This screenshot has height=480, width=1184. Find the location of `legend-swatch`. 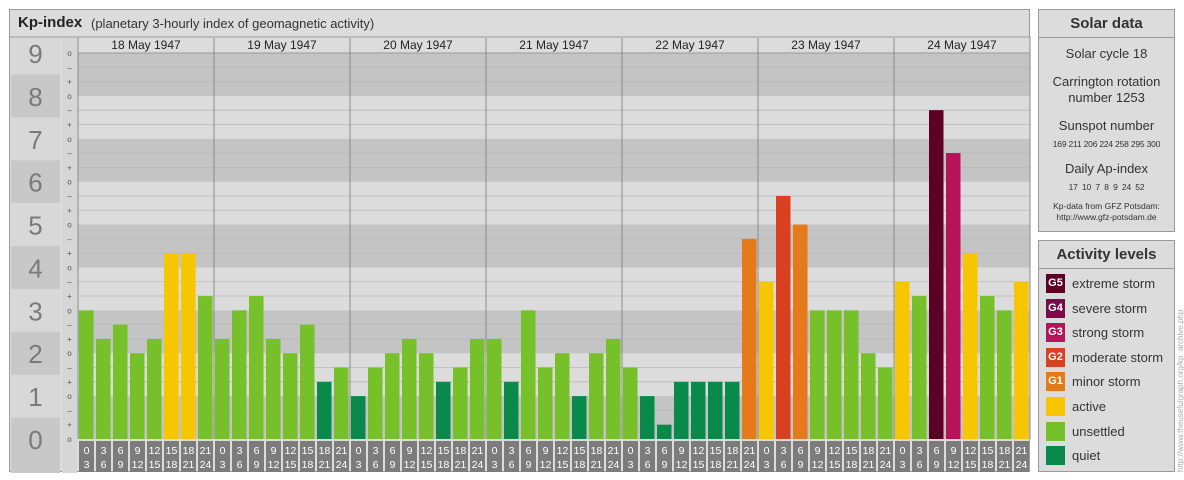

legend-swatch is located at coordinates (1055, 406).